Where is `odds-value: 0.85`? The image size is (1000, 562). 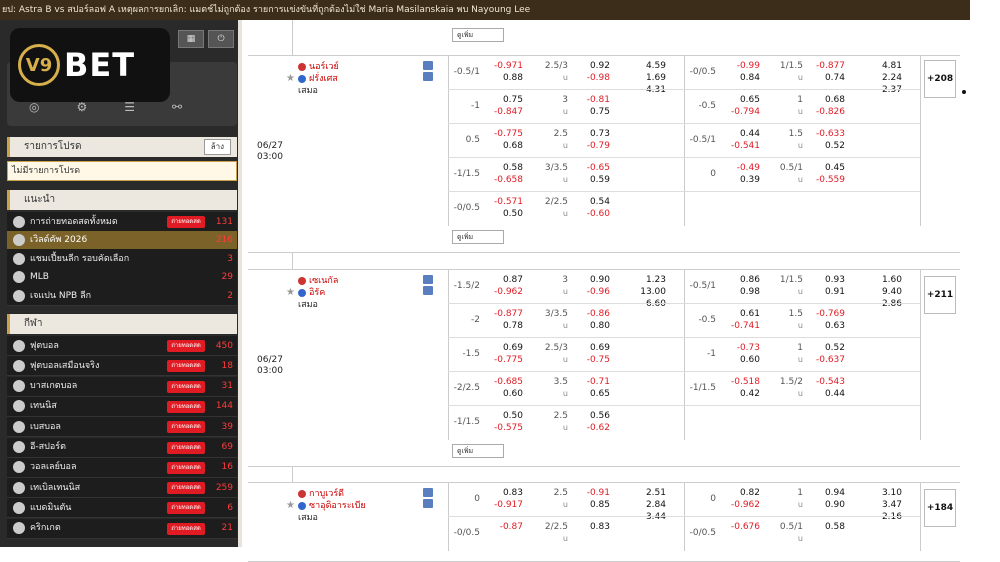
odds-value: 0.85 is located at coordinates (589, 505).